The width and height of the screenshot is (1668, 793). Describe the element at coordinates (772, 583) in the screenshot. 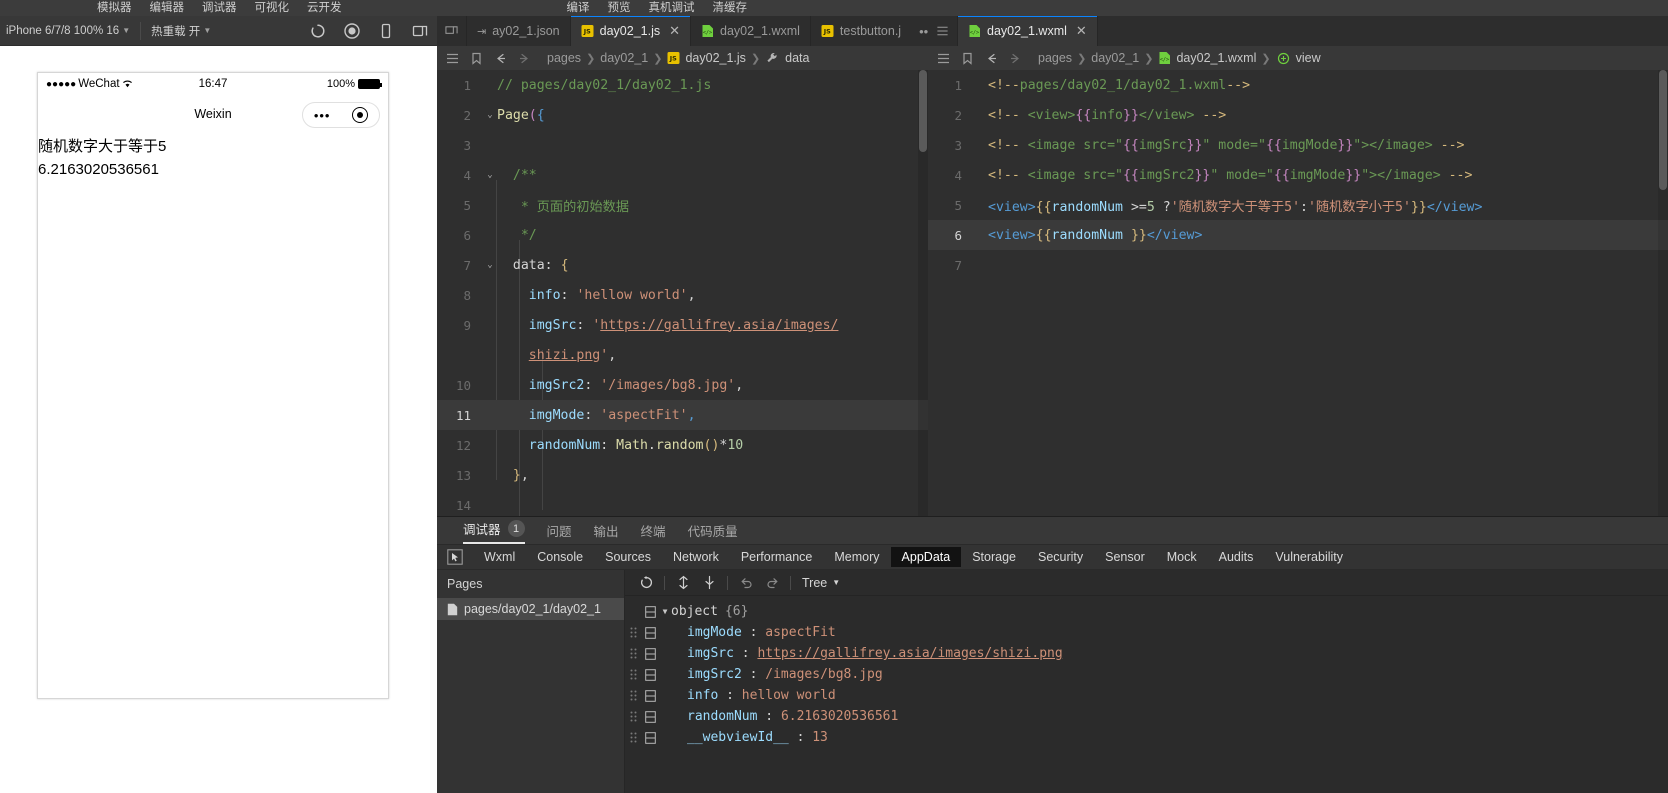

I see `redo-icon` at that location.